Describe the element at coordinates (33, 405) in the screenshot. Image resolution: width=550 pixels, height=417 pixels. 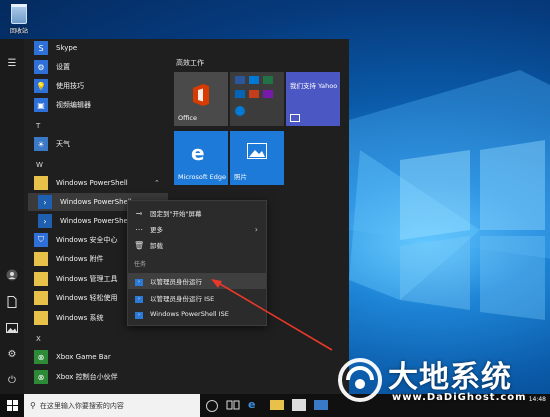
I see `search-icon: ⚲` at that location.